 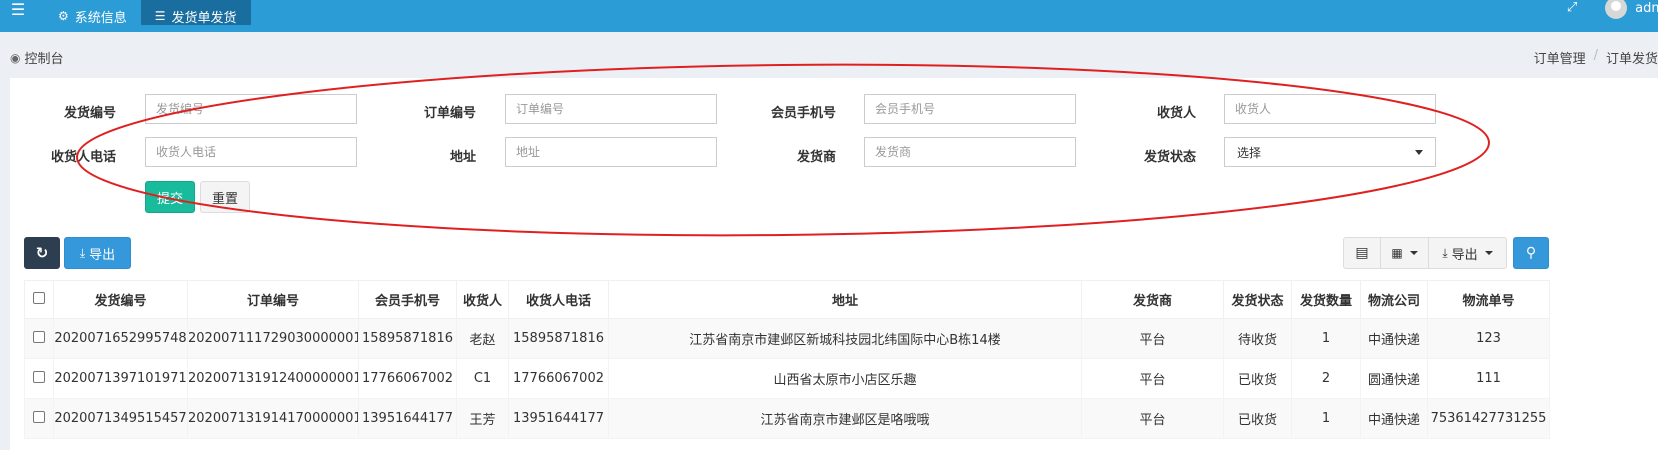 I want to click on receiver-input, so click(x=1330, y=109).